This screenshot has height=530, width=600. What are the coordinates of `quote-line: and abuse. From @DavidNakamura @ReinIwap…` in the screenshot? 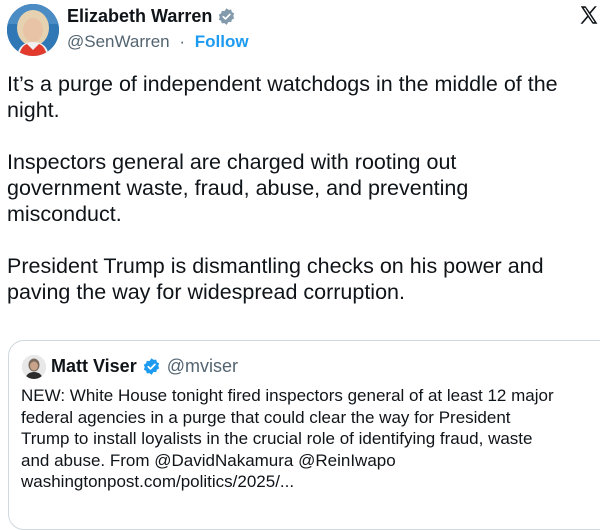 It's located at (208, 460).